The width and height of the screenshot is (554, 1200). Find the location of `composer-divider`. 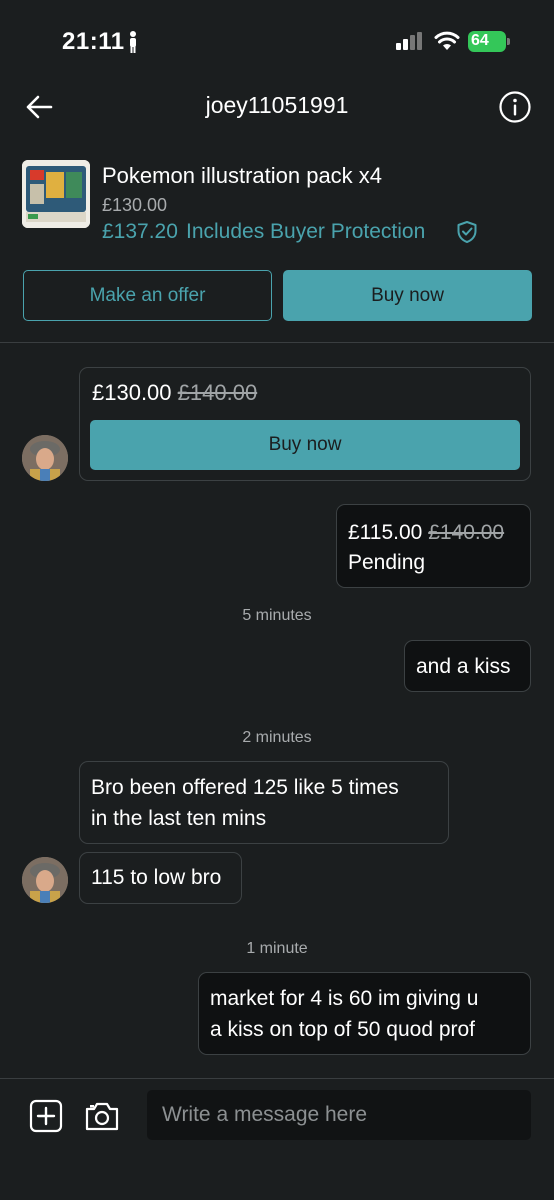

composer-divider is located at coordinates (277, 1078).